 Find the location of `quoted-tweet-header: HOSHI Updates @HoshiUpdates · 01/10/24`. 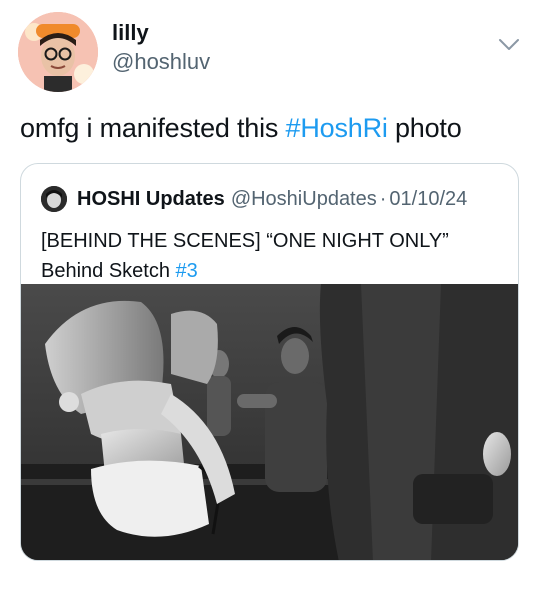

quoted-tweet-header: HOSHI Updates @HoshiUpdates · 01/10/24 is located at coordinates (254, 199).